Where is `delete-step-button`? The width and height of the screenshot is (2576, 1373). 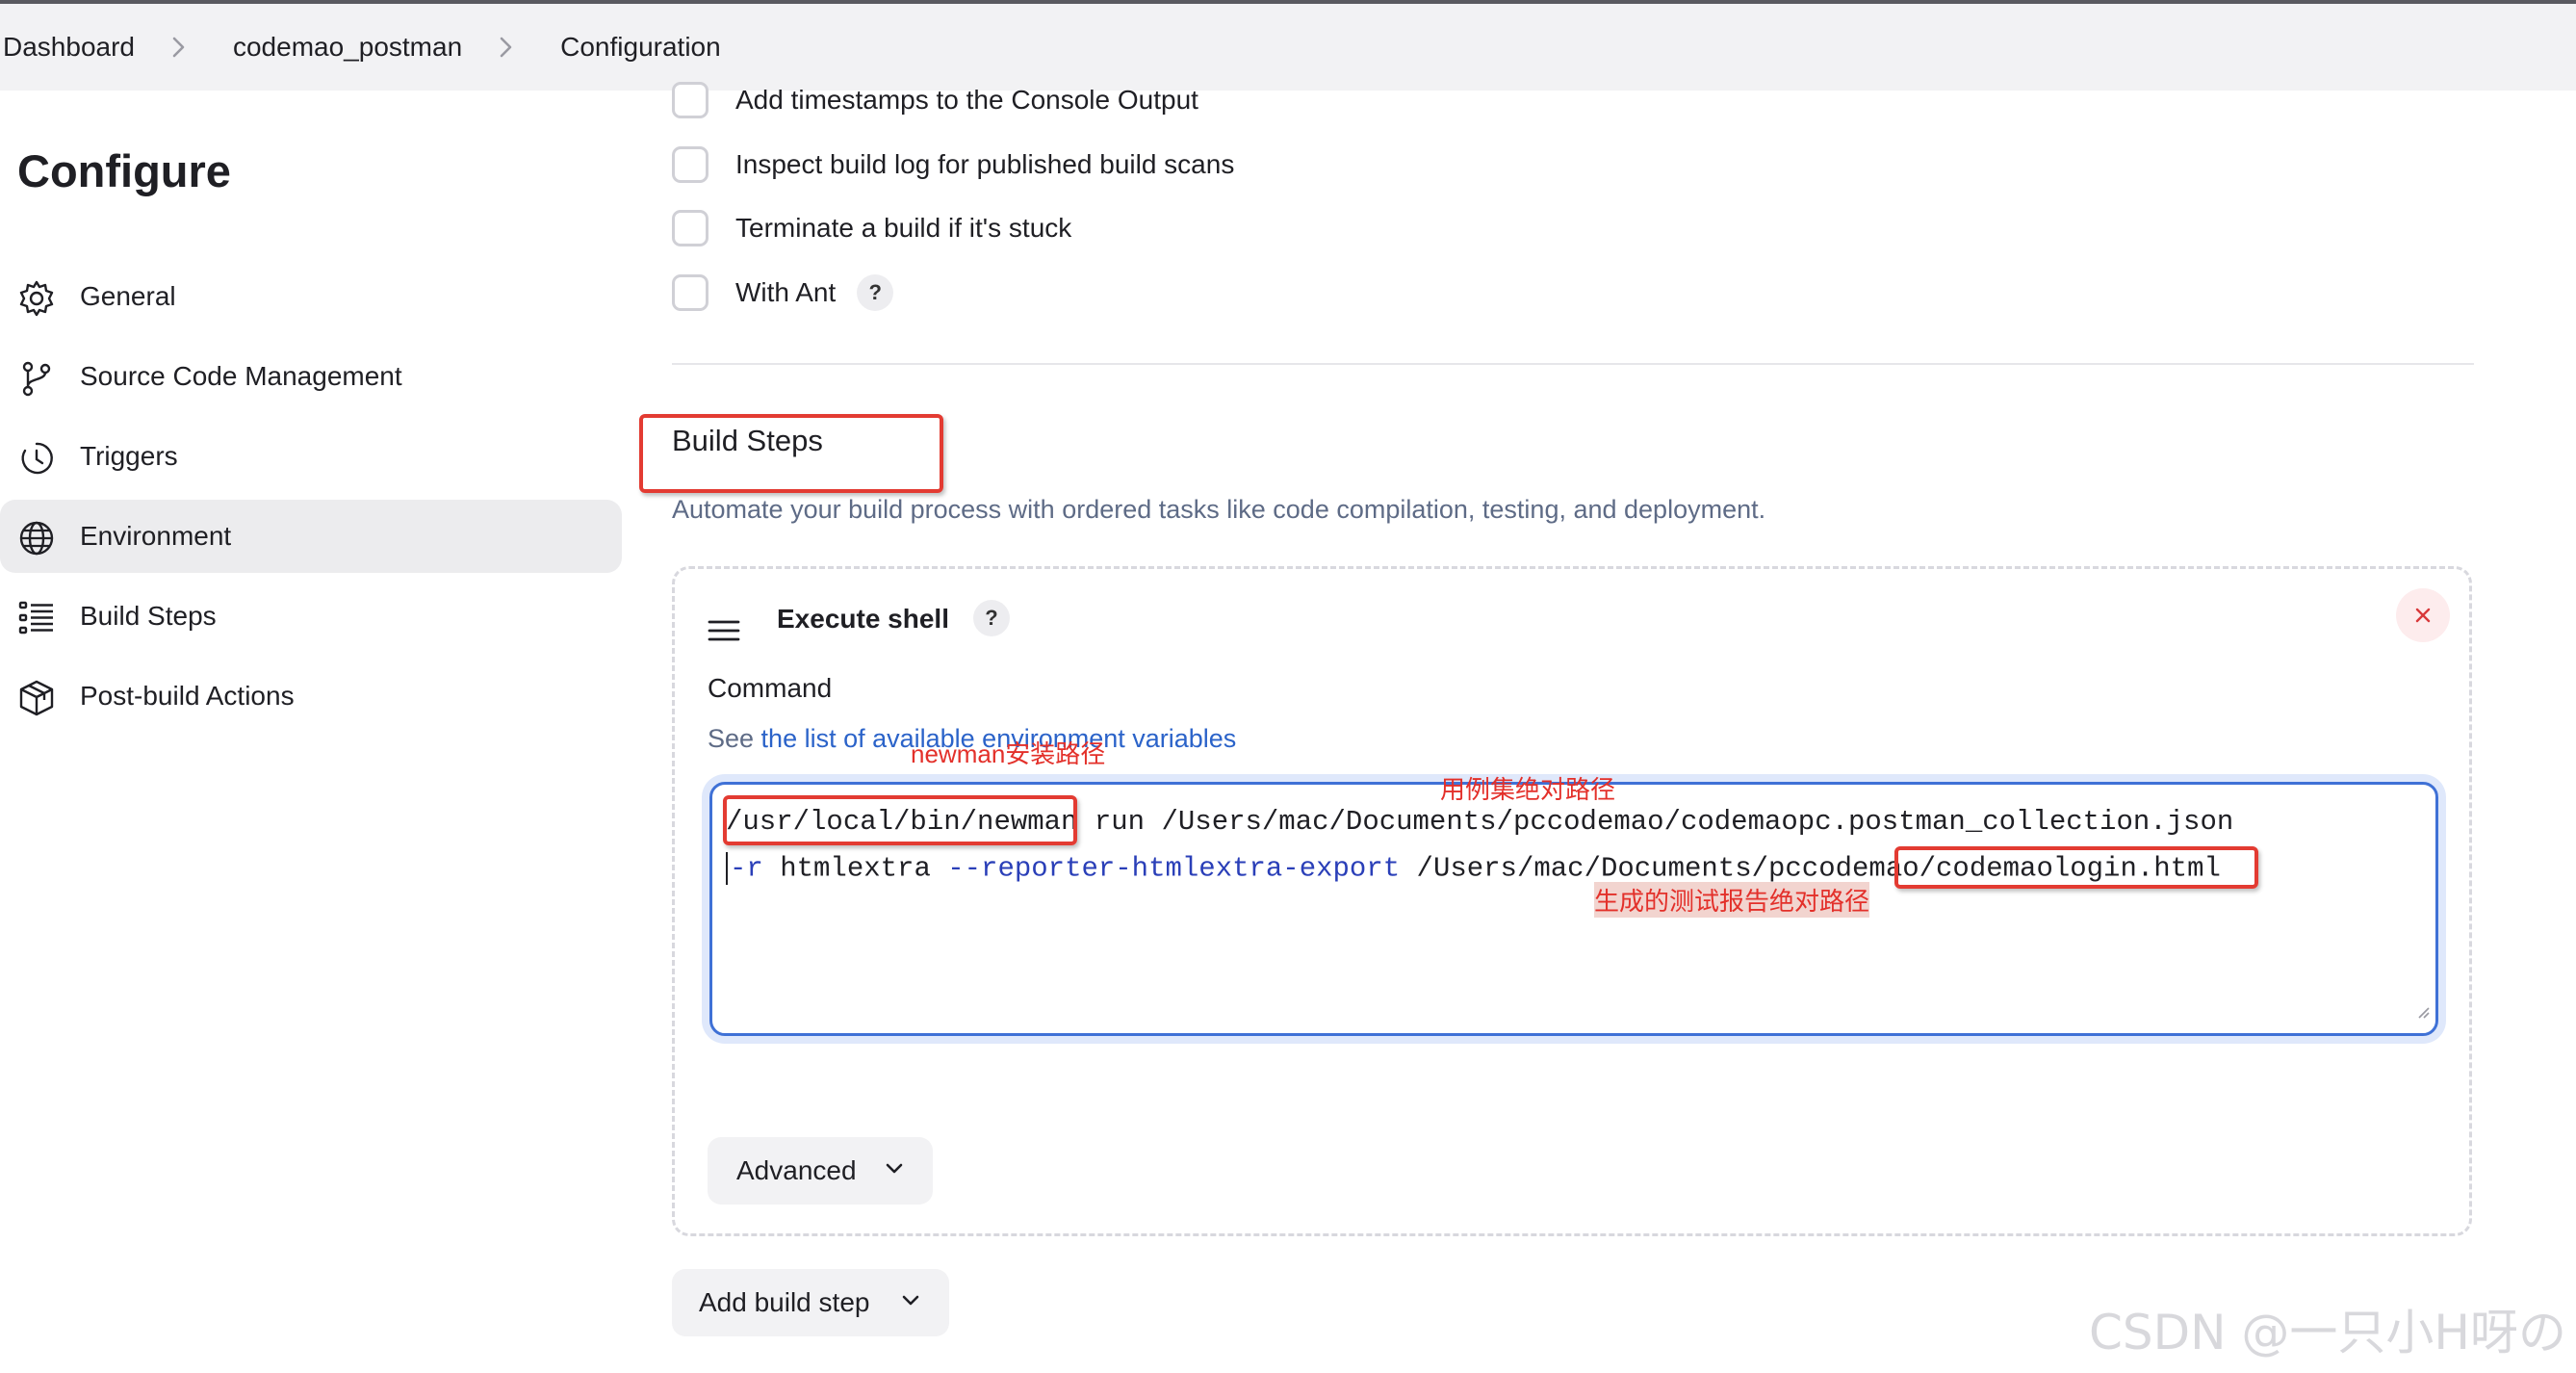 delete-step-button is located at coordinates (2423, 615).